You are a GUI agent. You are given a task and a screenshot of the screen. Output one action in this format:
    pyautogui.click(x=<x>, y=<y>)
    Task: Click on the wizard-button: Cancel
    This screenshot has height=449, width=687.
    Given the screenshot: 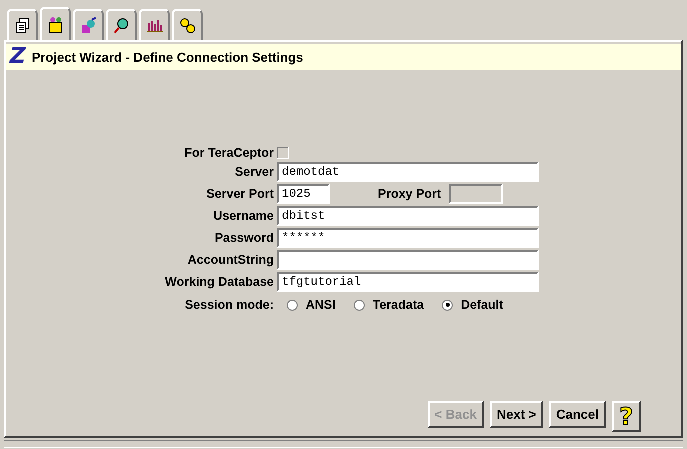 What is the action you would take?
    pyautogui.click(x=577, y=414)
    